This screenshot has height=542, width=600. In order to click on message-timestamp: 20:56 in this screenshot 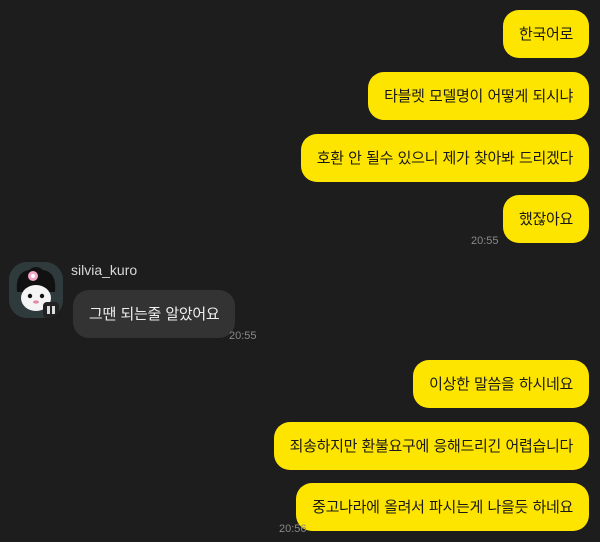, I will do `click(293, 529)`.